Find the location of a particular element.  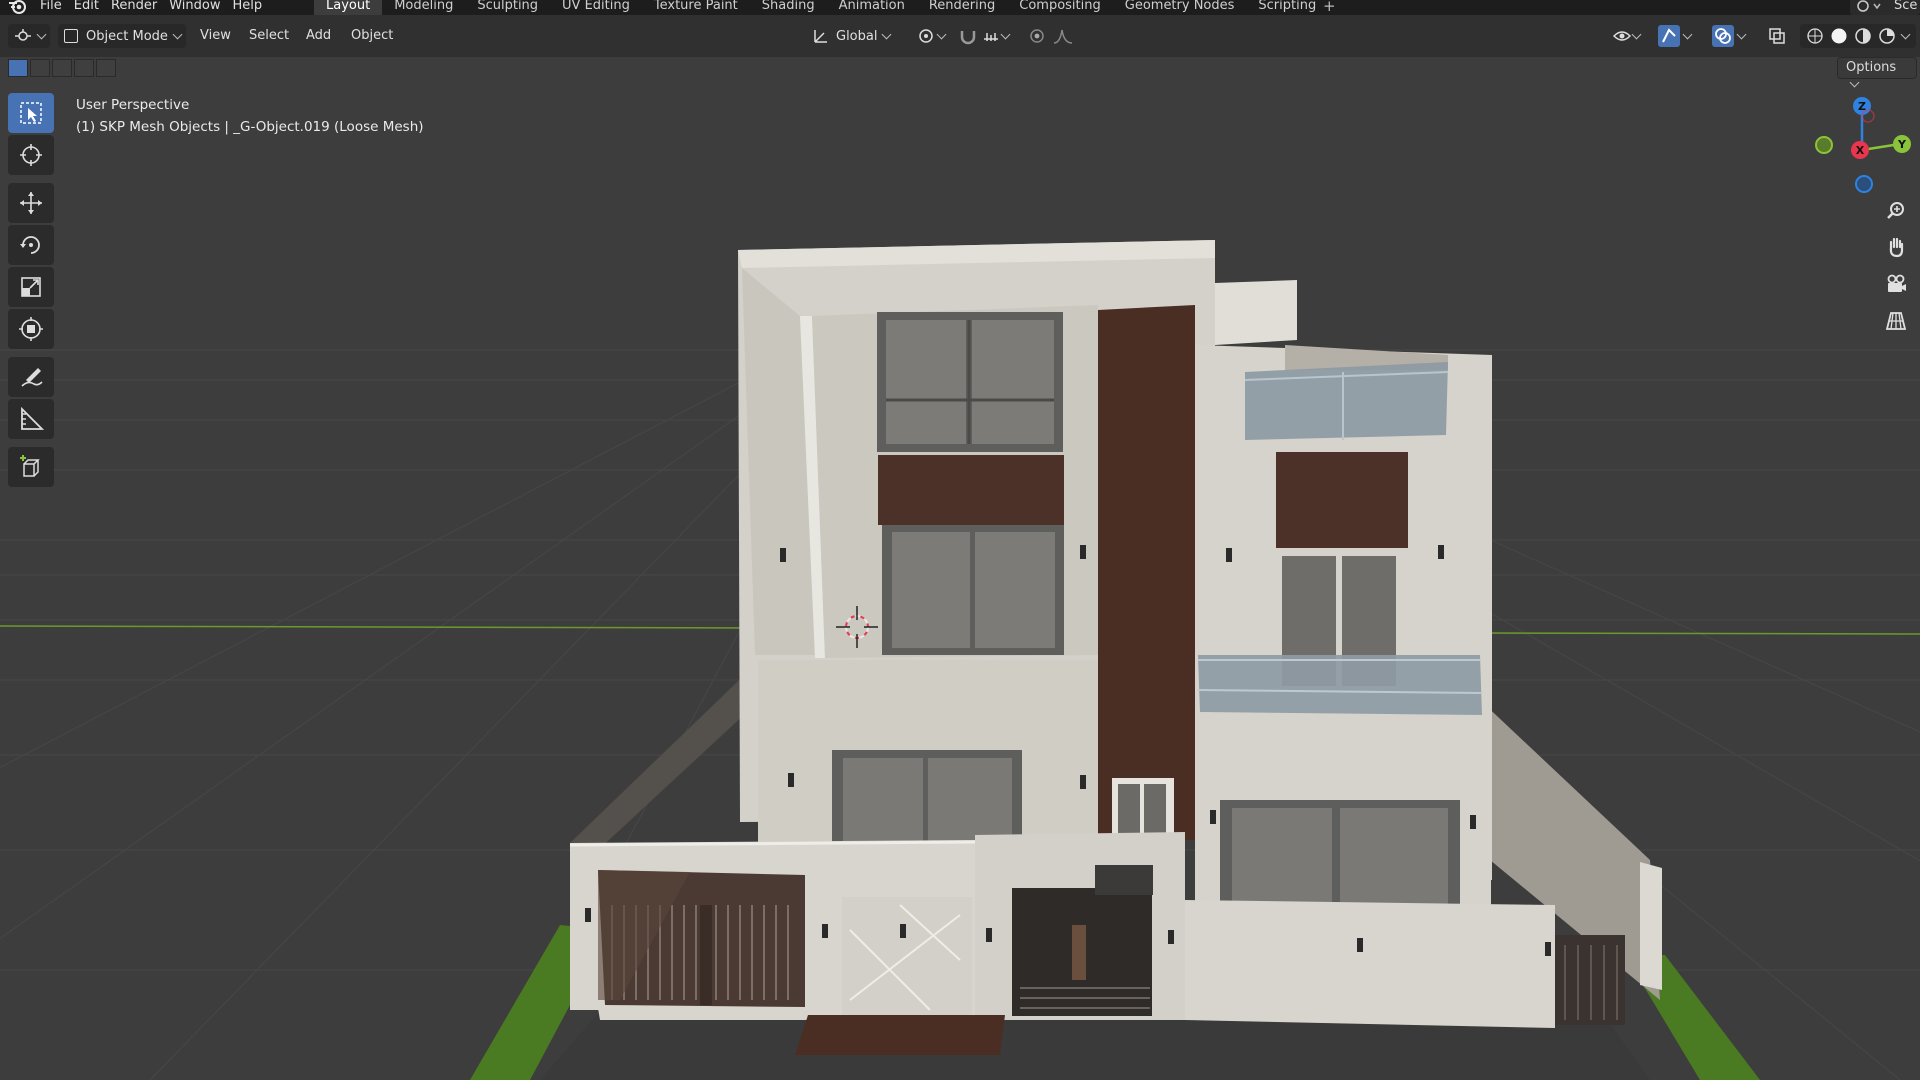

measure-icon is located at coordinates (32, 418).